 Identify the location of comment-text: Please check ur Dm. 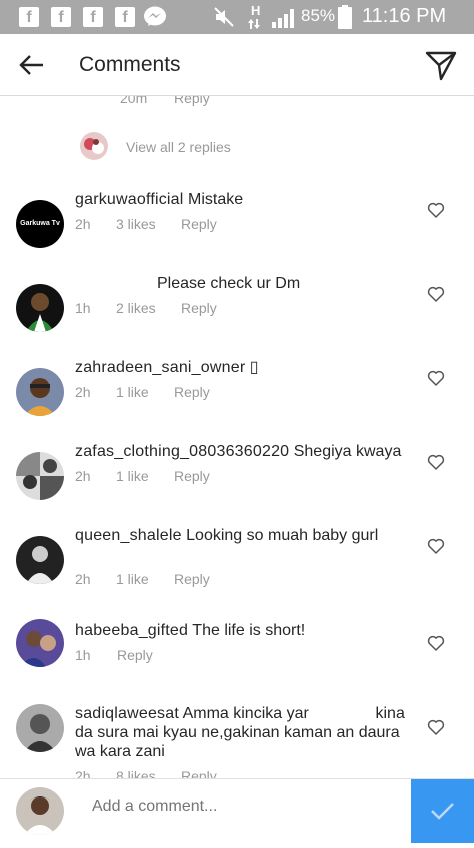
(229, 283).